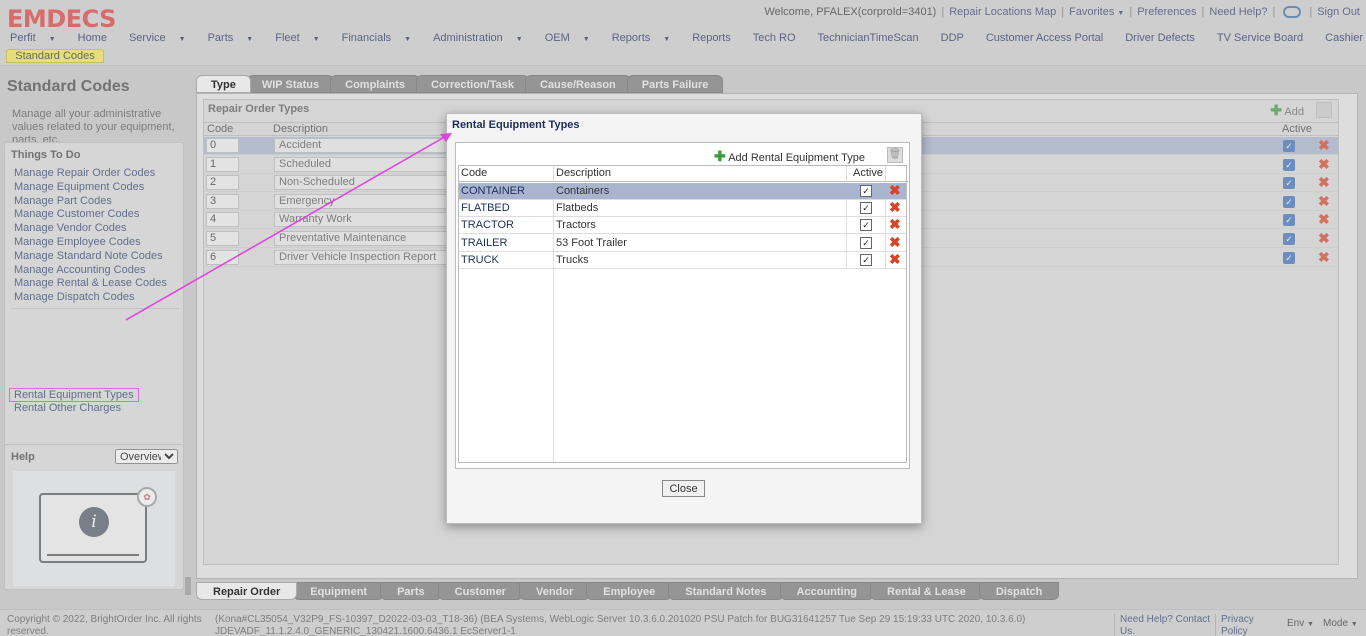  Describe the element at coordinates (446, 137) in the screenshot. I see `arrow-head` at that location.